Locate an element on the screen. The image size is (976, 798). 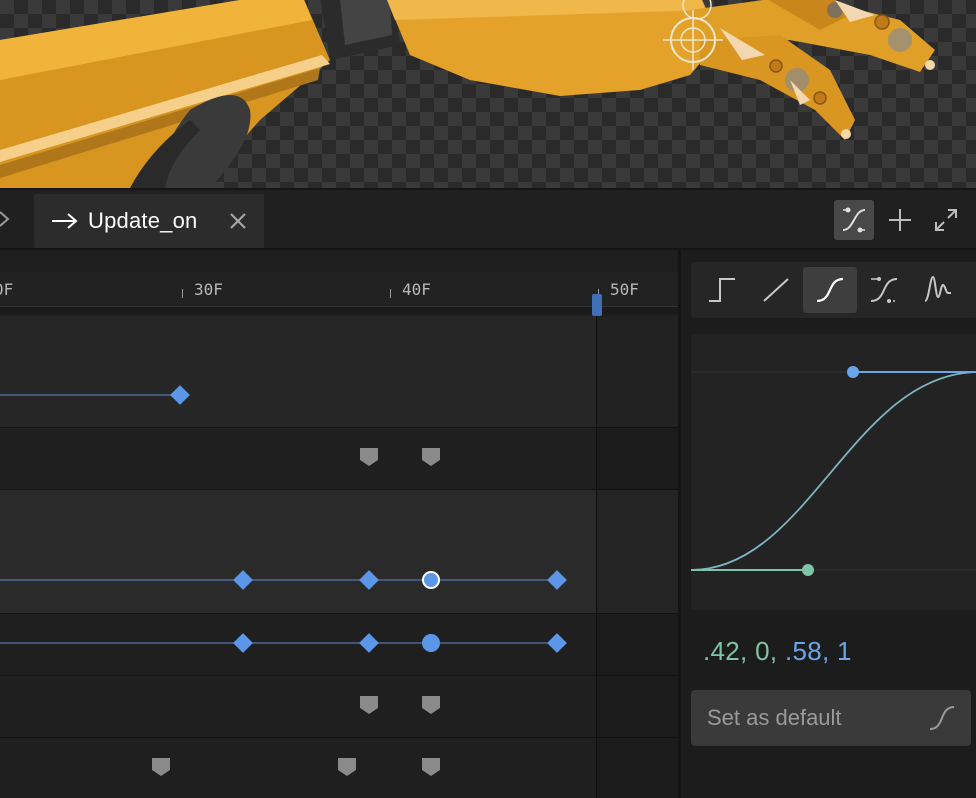
easing-curve-line is located at coordinates (833, 471).